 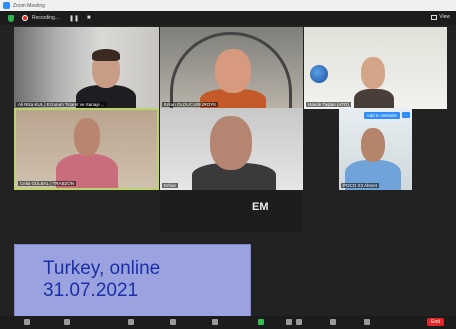 I want to click on video-icon, so click(x=67, y=322).